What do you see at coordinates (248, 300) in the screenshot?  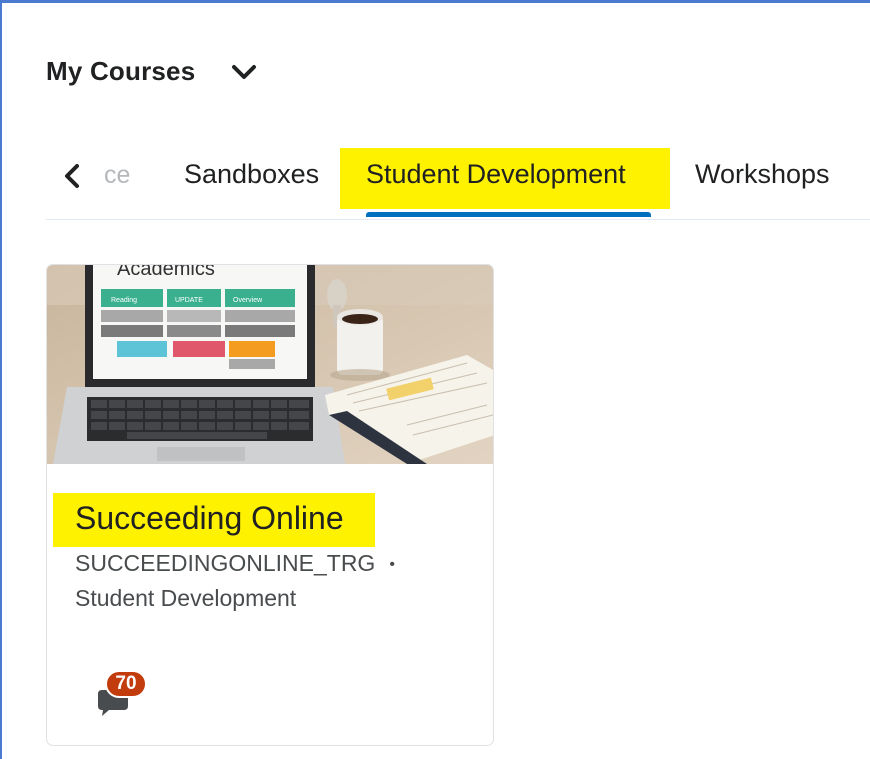 I see `course-image-screen-cell: Overview` at bounding box center [248, 300].